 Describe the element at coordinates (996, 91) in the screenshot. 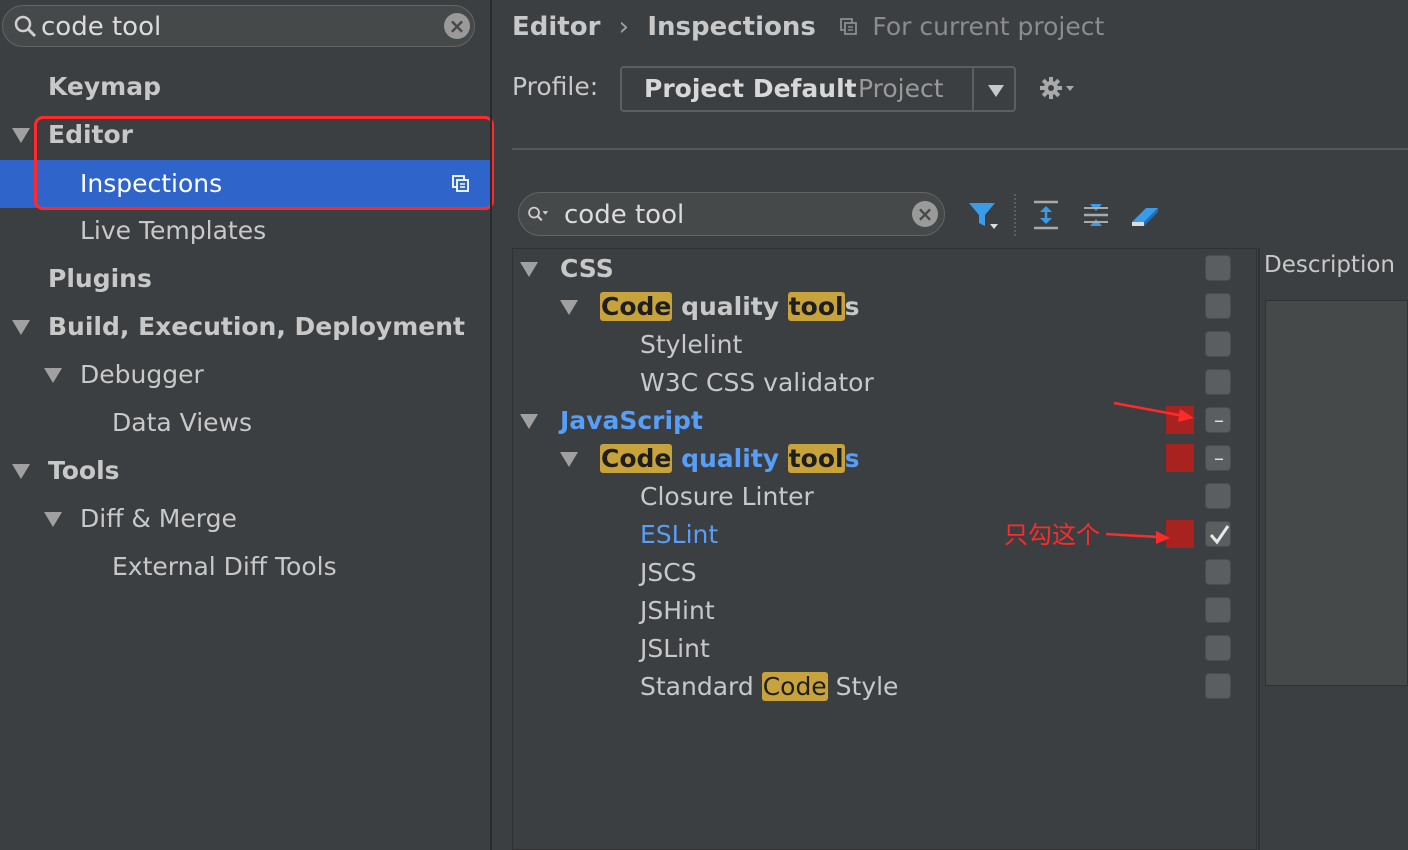

I see `chevron-down-icon` at that location.